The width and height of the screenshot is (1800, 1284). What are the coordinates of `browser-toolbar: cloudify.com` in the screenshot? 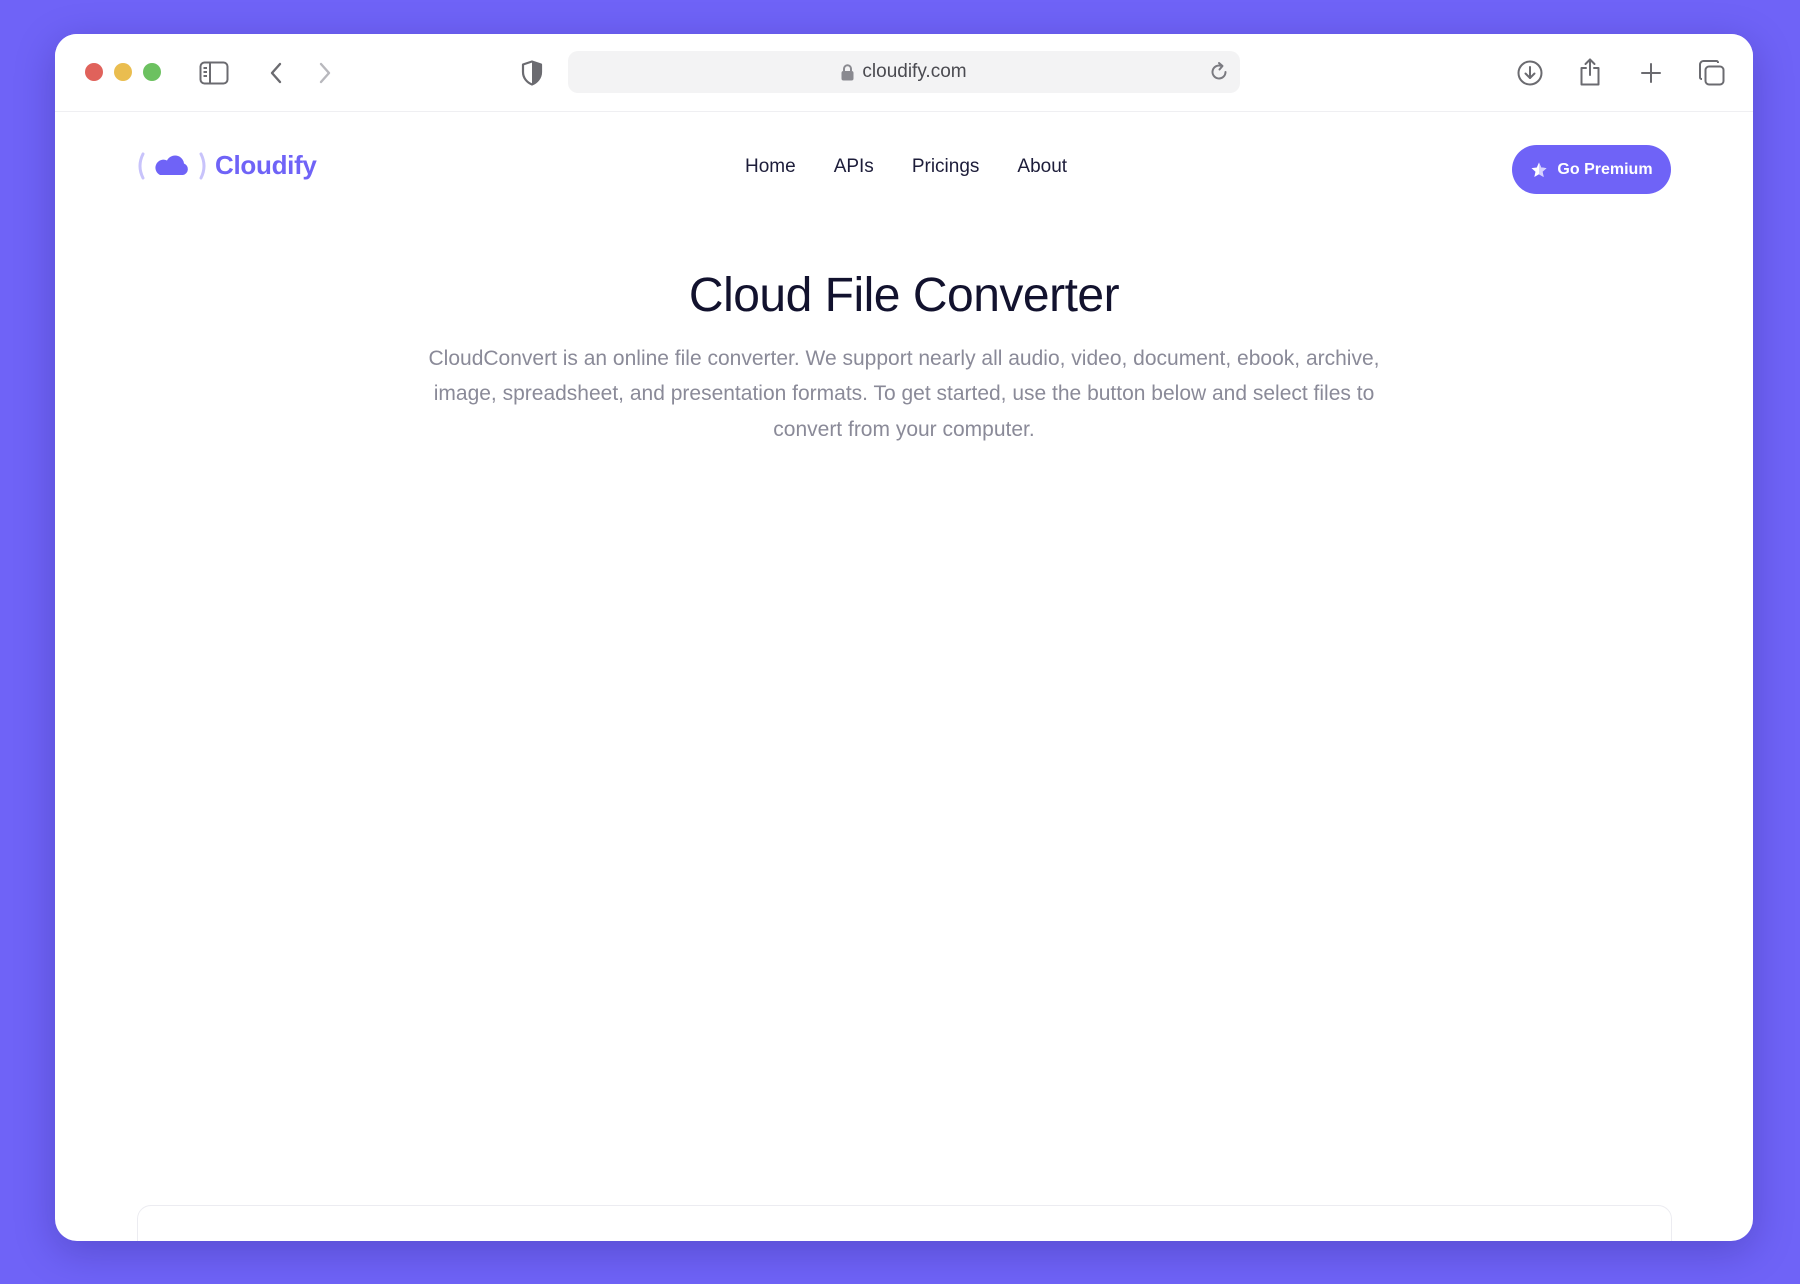 It's located at (904, 73).